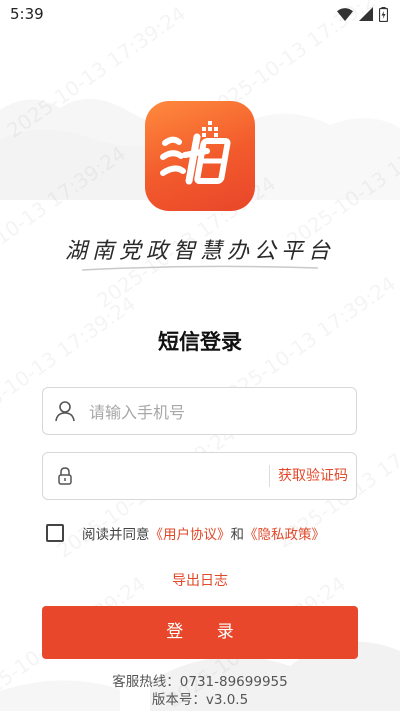  I want to click on phone-input, so click(199, 412).